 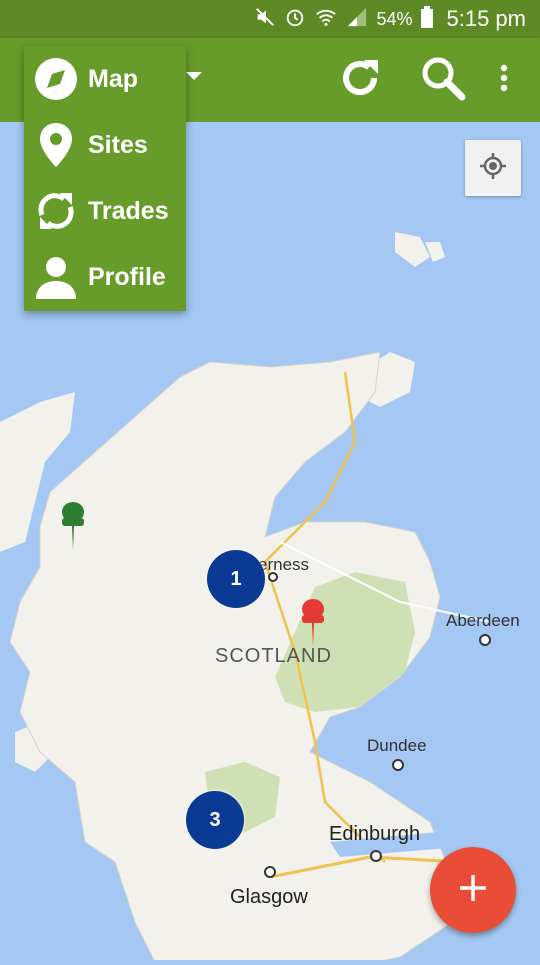 I want to click on overflow-menu-button, so click(x=504, y=80).